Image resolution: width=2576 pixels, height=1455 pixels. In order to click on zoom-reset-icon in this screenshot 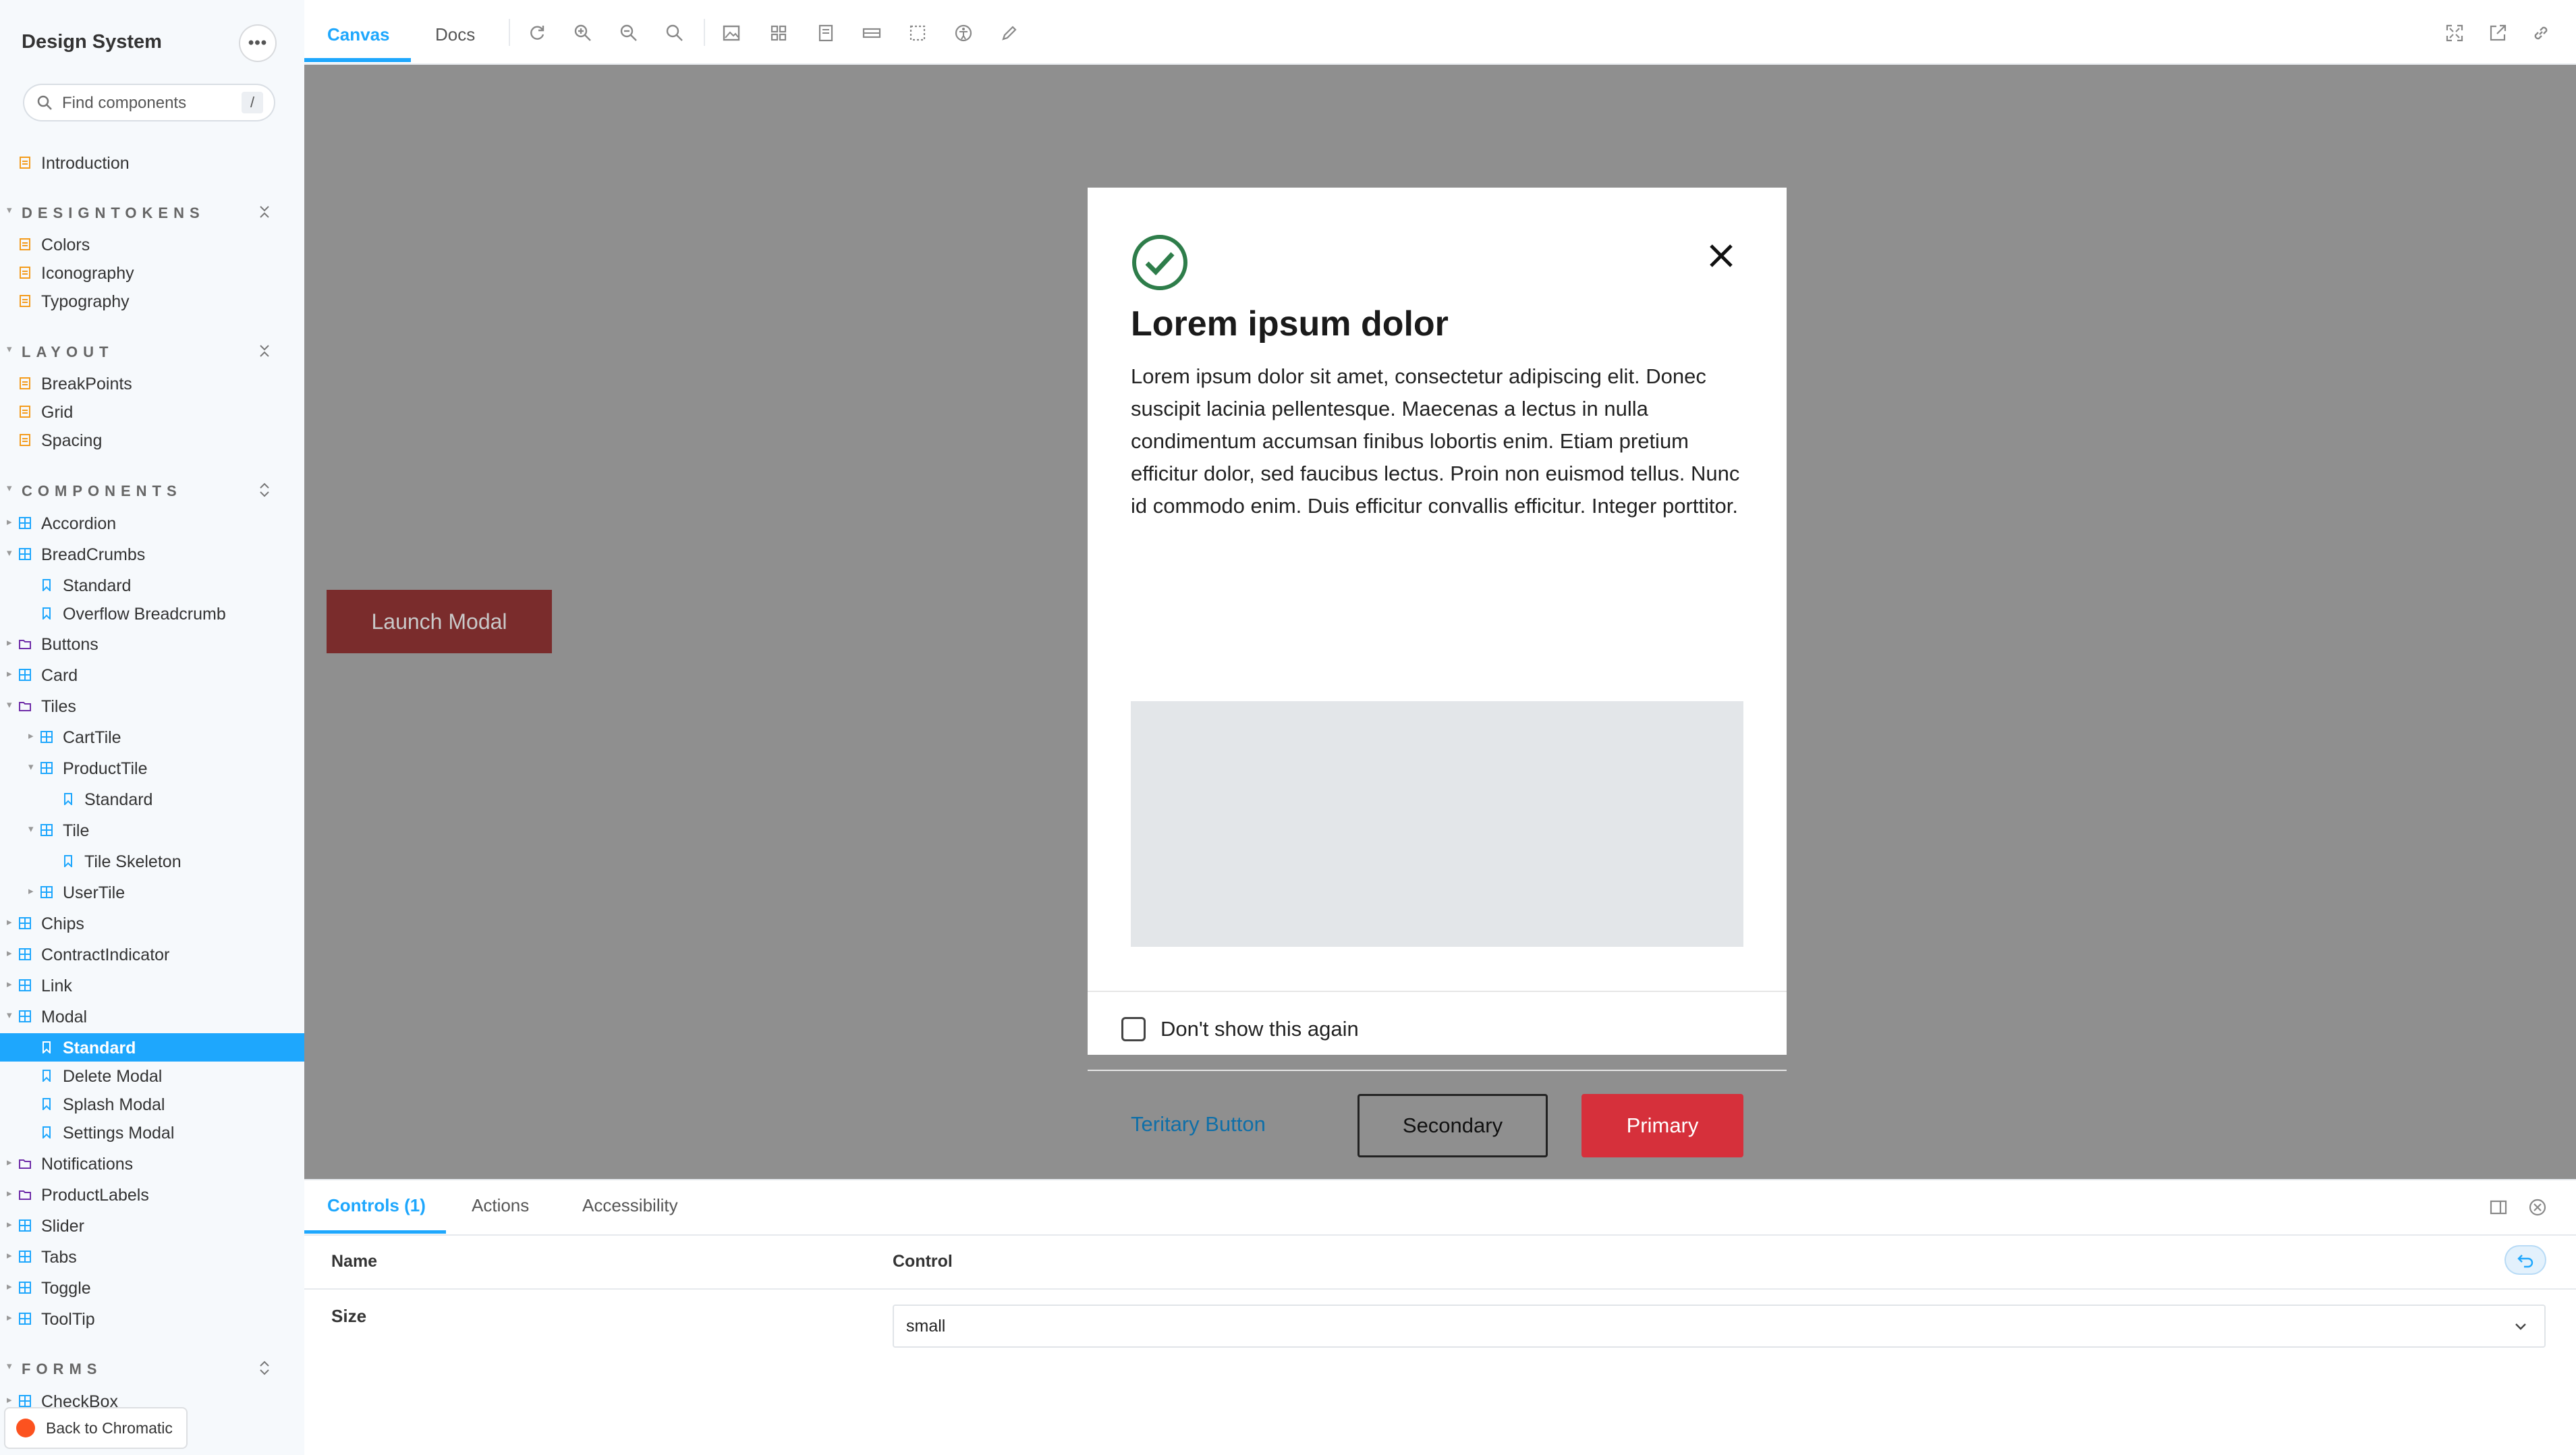, I will do `click(675, 33)`.